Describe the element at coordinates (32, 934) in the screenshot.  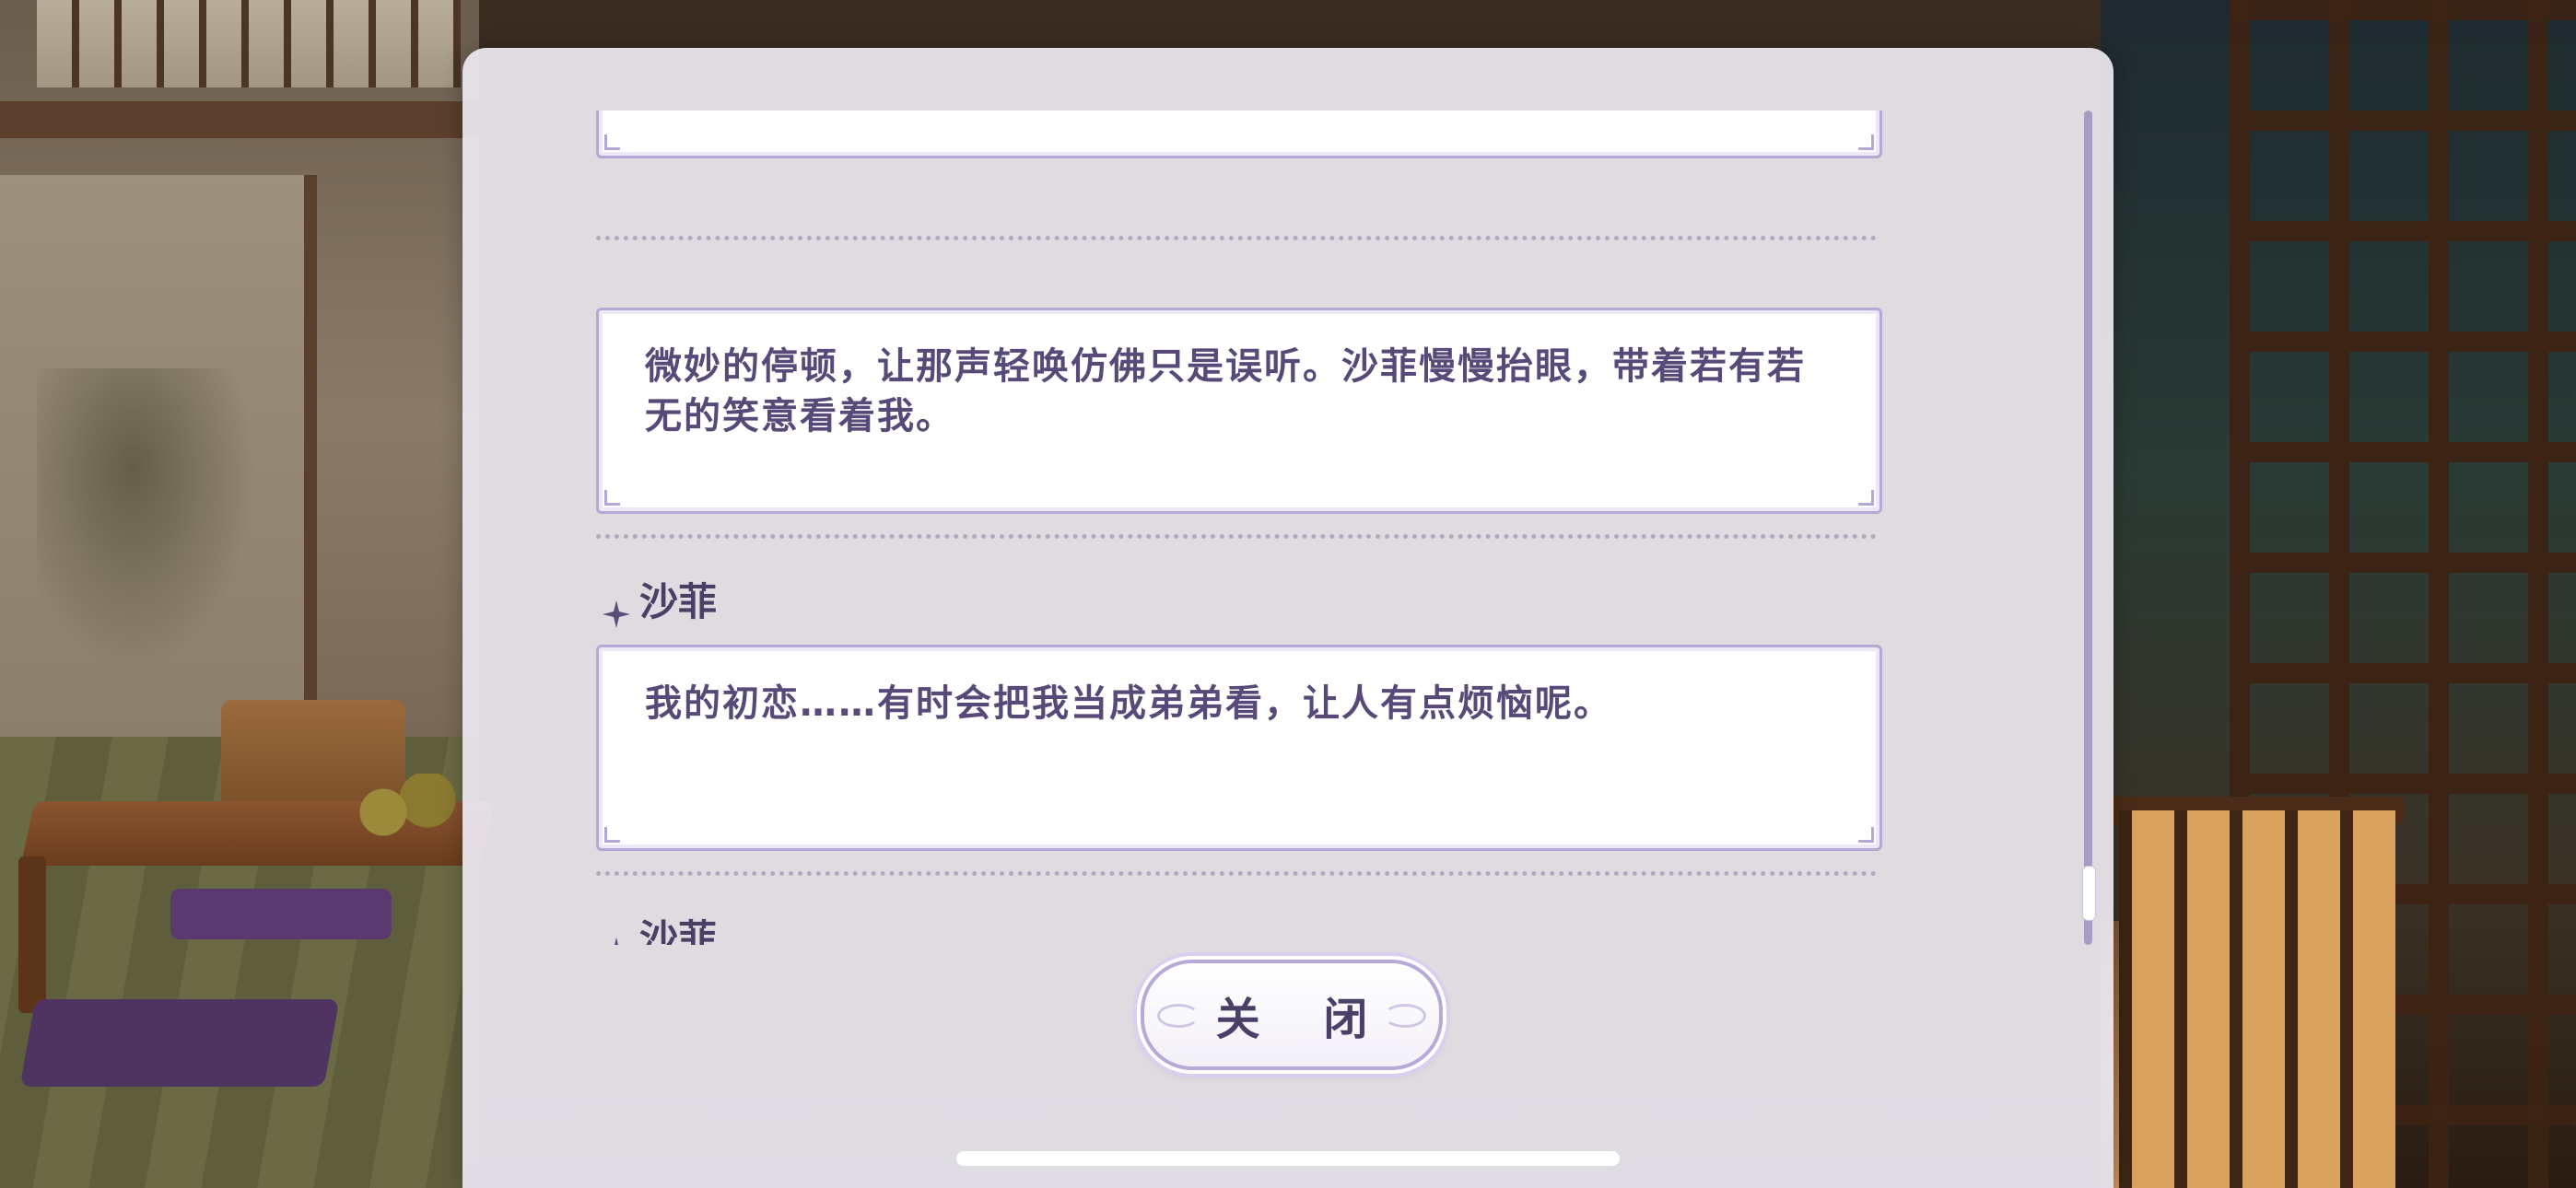
I see `table-leg` at that location.